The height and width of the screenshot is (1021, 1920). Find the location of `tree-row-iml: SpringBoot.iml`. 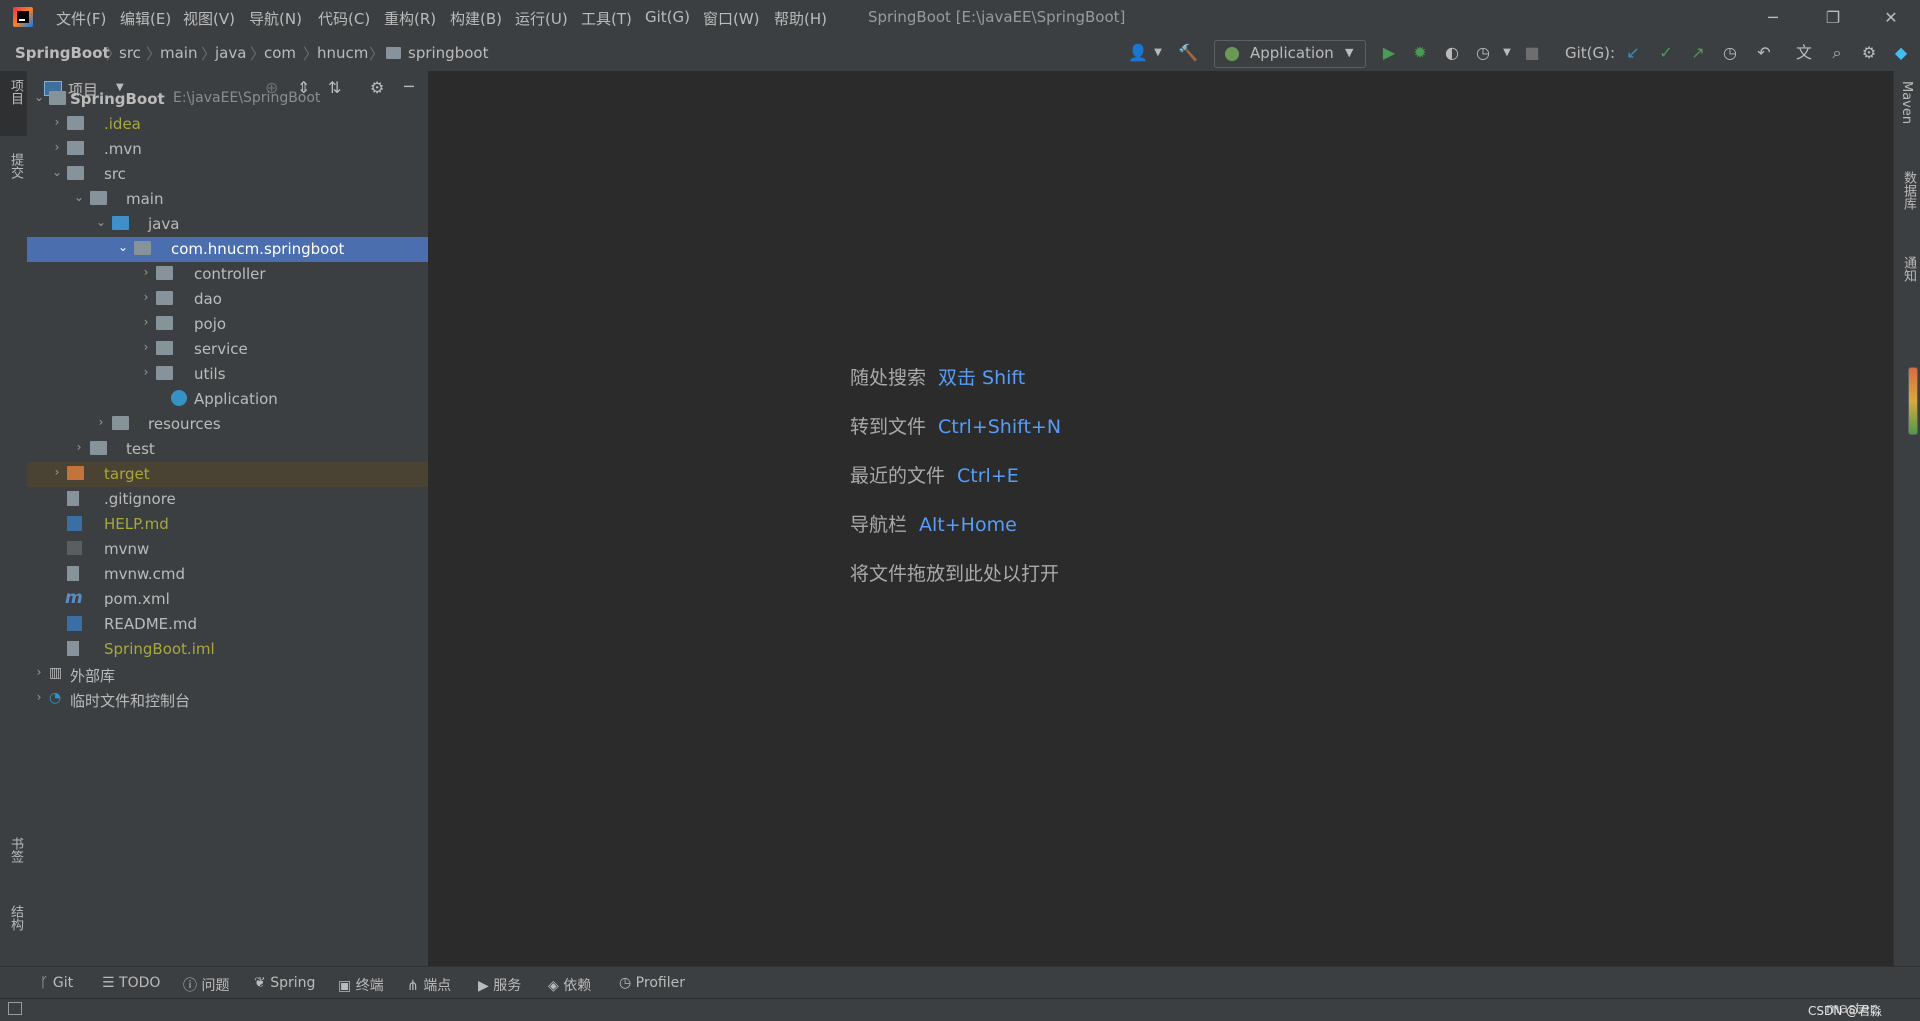

tree-row-iml: SpringBoot.iml is located at coordinates (227, 649).